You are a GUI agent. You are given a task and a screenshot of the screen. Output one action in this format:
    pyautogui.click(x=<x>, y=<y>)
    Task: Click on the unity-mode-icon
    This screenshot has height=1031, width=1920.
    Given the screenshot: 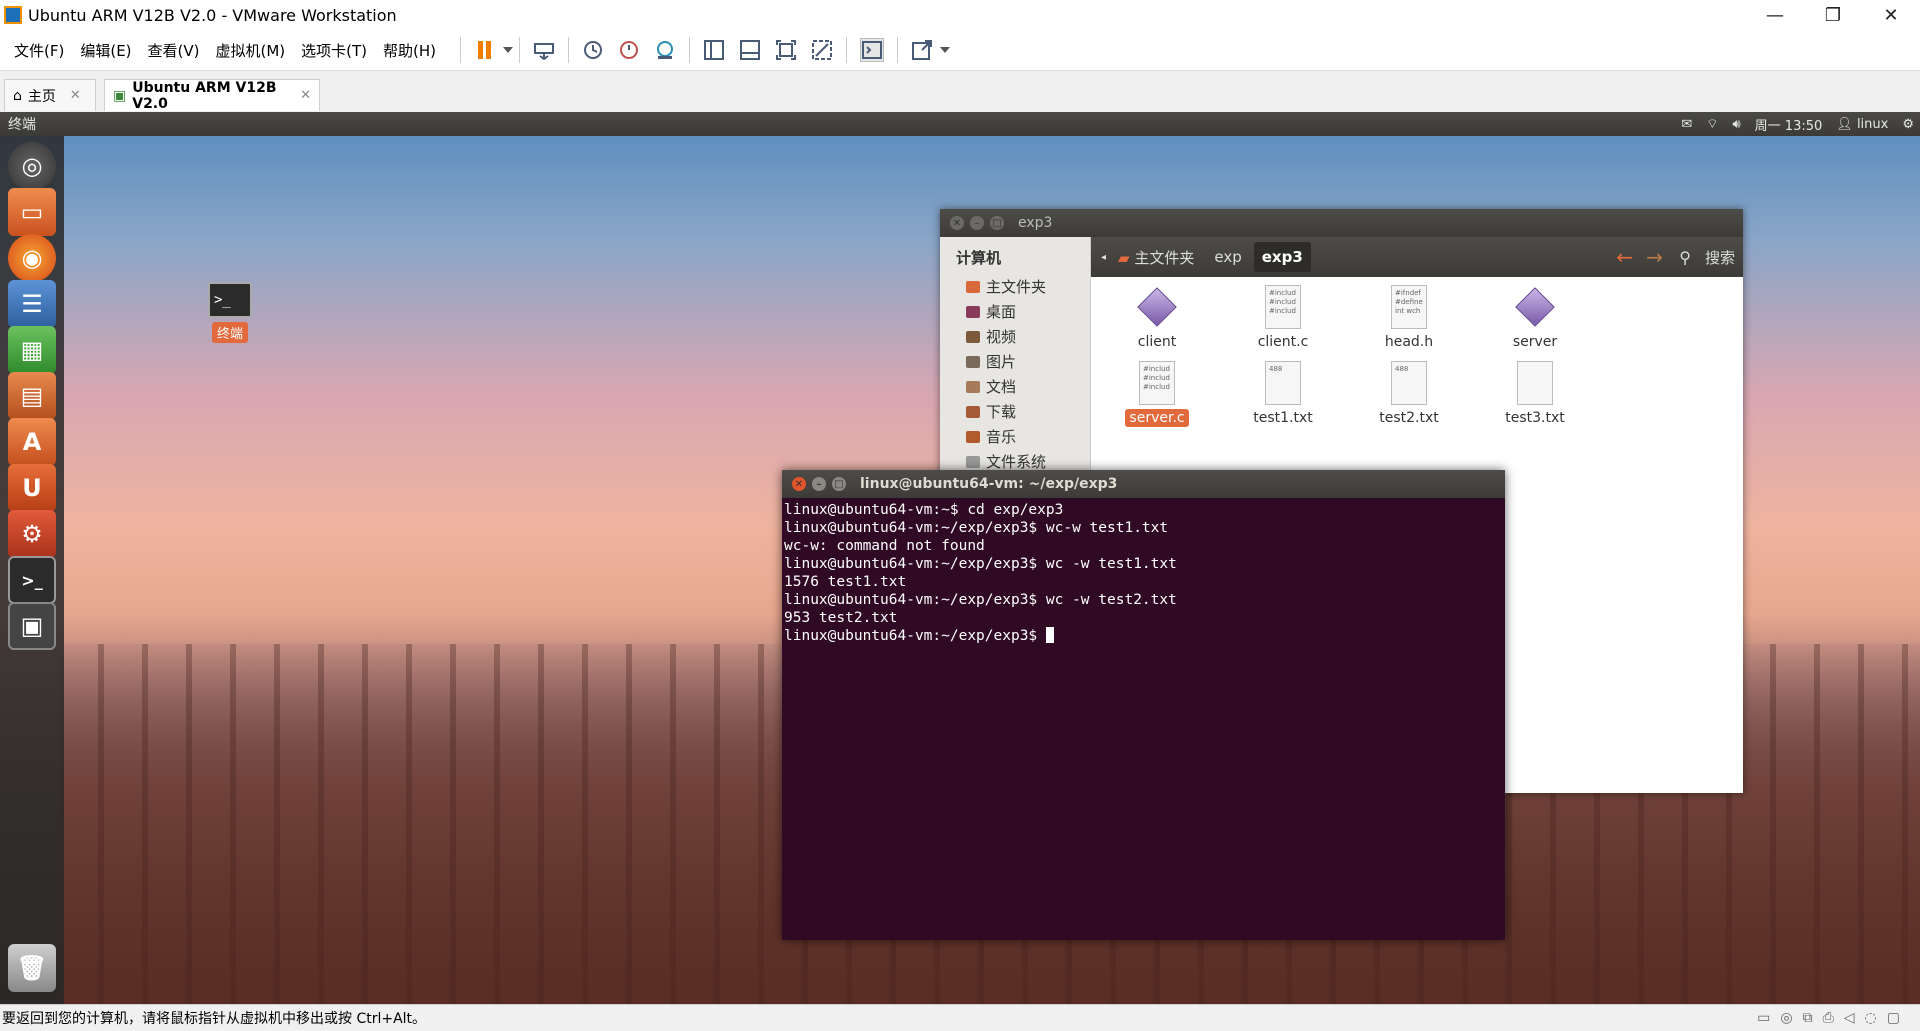 What is the action you would take?
    pyautogui.click(x=822, y=50)
    